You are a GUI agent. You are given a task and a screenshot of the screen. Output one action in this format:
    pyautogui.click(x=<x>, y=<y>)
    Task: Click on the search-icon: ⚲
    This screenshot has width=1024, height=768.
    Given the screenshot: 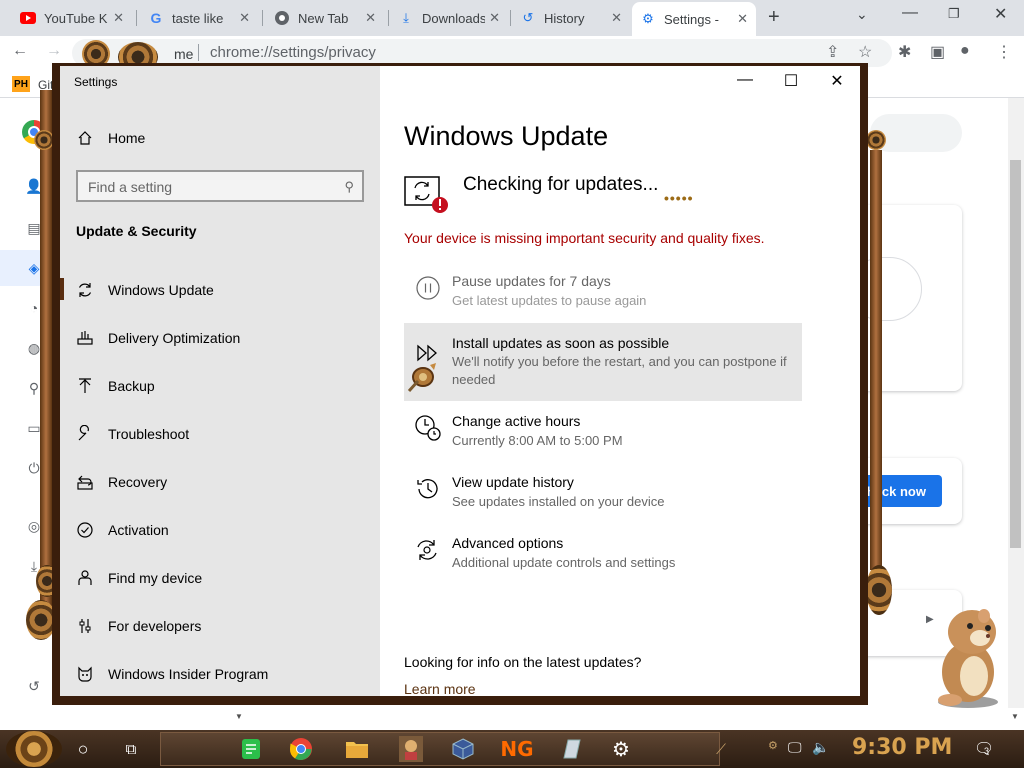 What is the action you would take?
    pyautogui.click(x=349, y=187)
    